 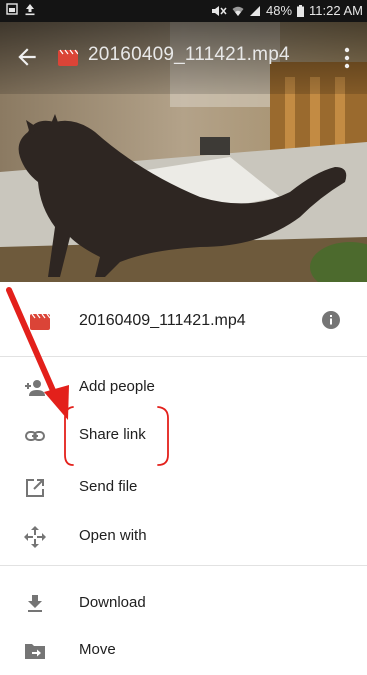 I want to click on link-icon, so click(x=35, y=436).